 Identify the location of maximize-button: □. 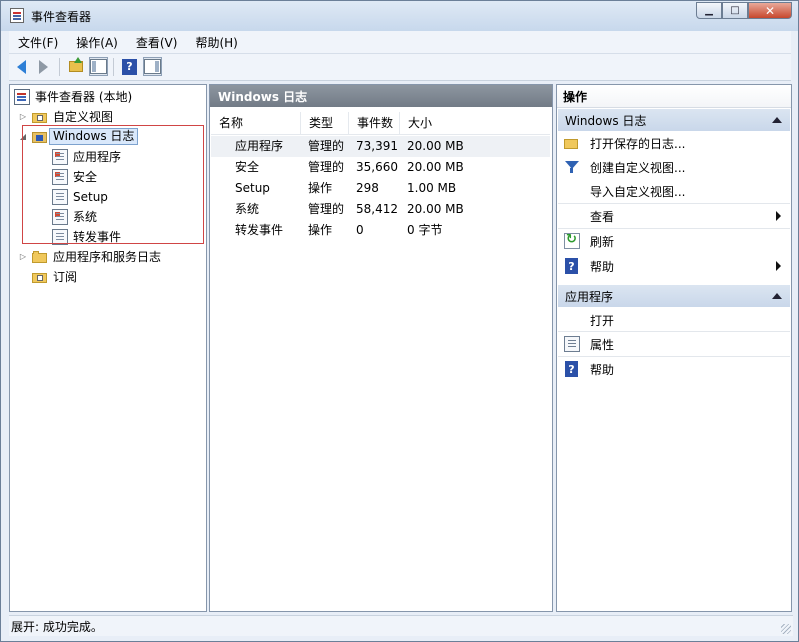
(735, 10).